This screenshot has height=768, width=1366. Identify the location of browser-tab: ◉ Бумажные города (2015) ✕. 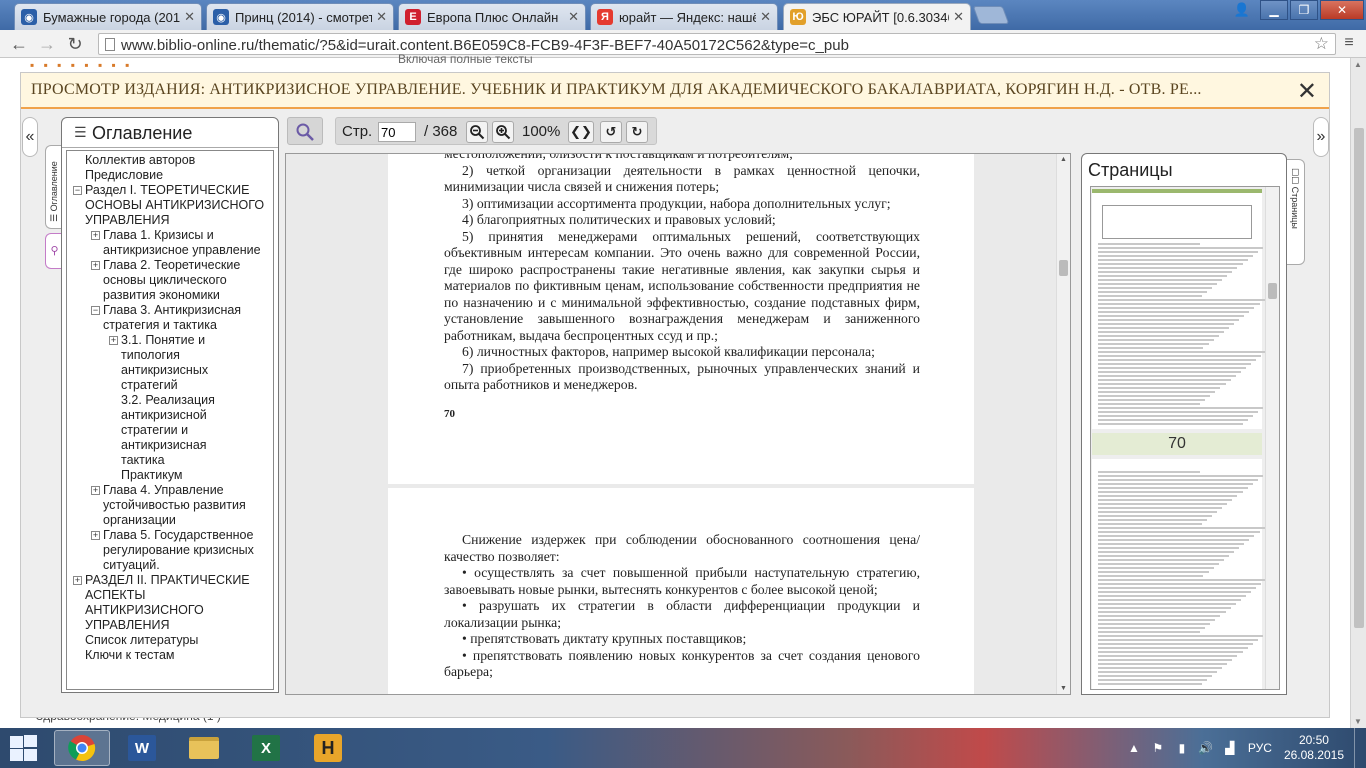
(108, 16).